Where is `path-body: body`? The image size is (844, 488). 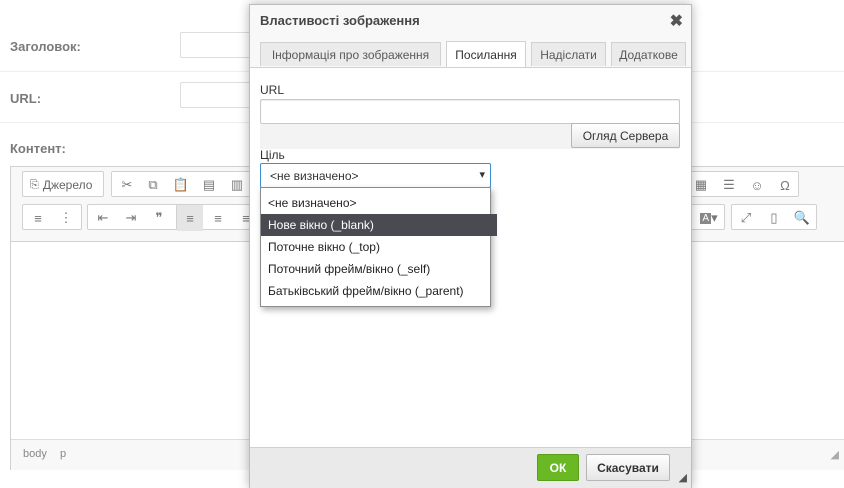
path-body: body is located at coordinates (35, 454).